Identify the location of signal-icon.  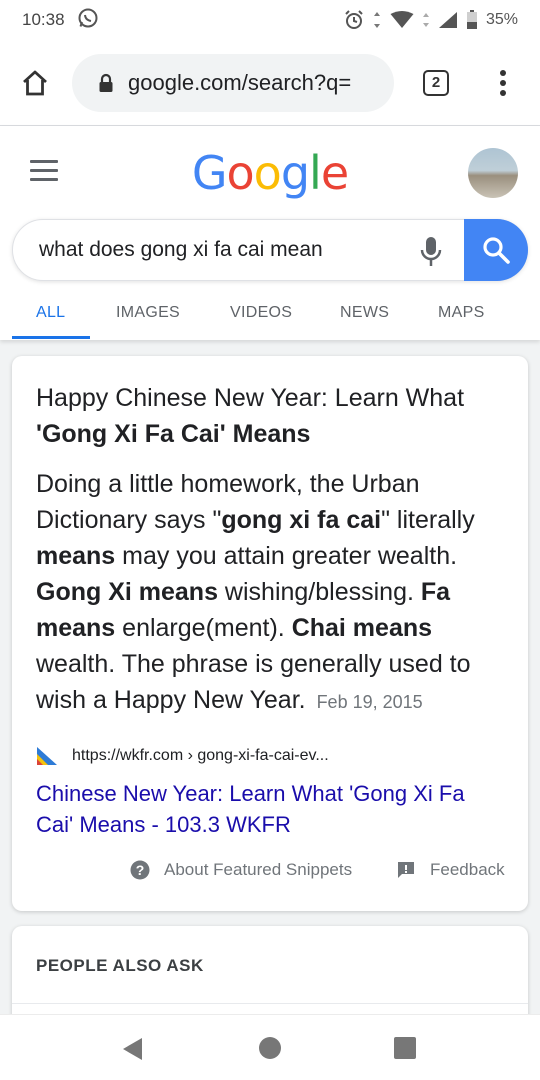
(448, 20).